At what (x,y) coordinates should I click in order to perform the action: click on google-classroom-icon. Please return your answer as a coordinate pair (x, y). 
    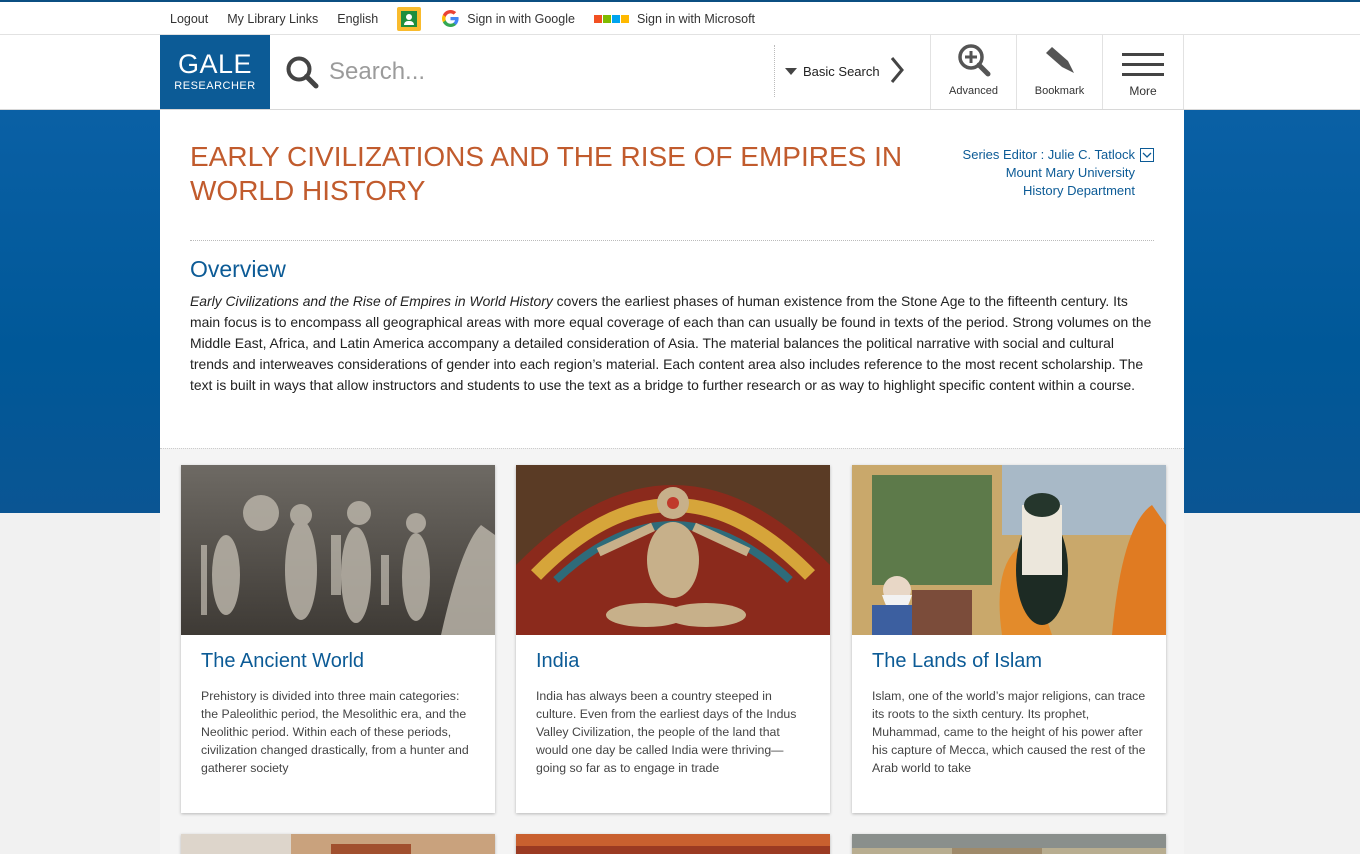
    Looking at the image, I should click on (409, 18).